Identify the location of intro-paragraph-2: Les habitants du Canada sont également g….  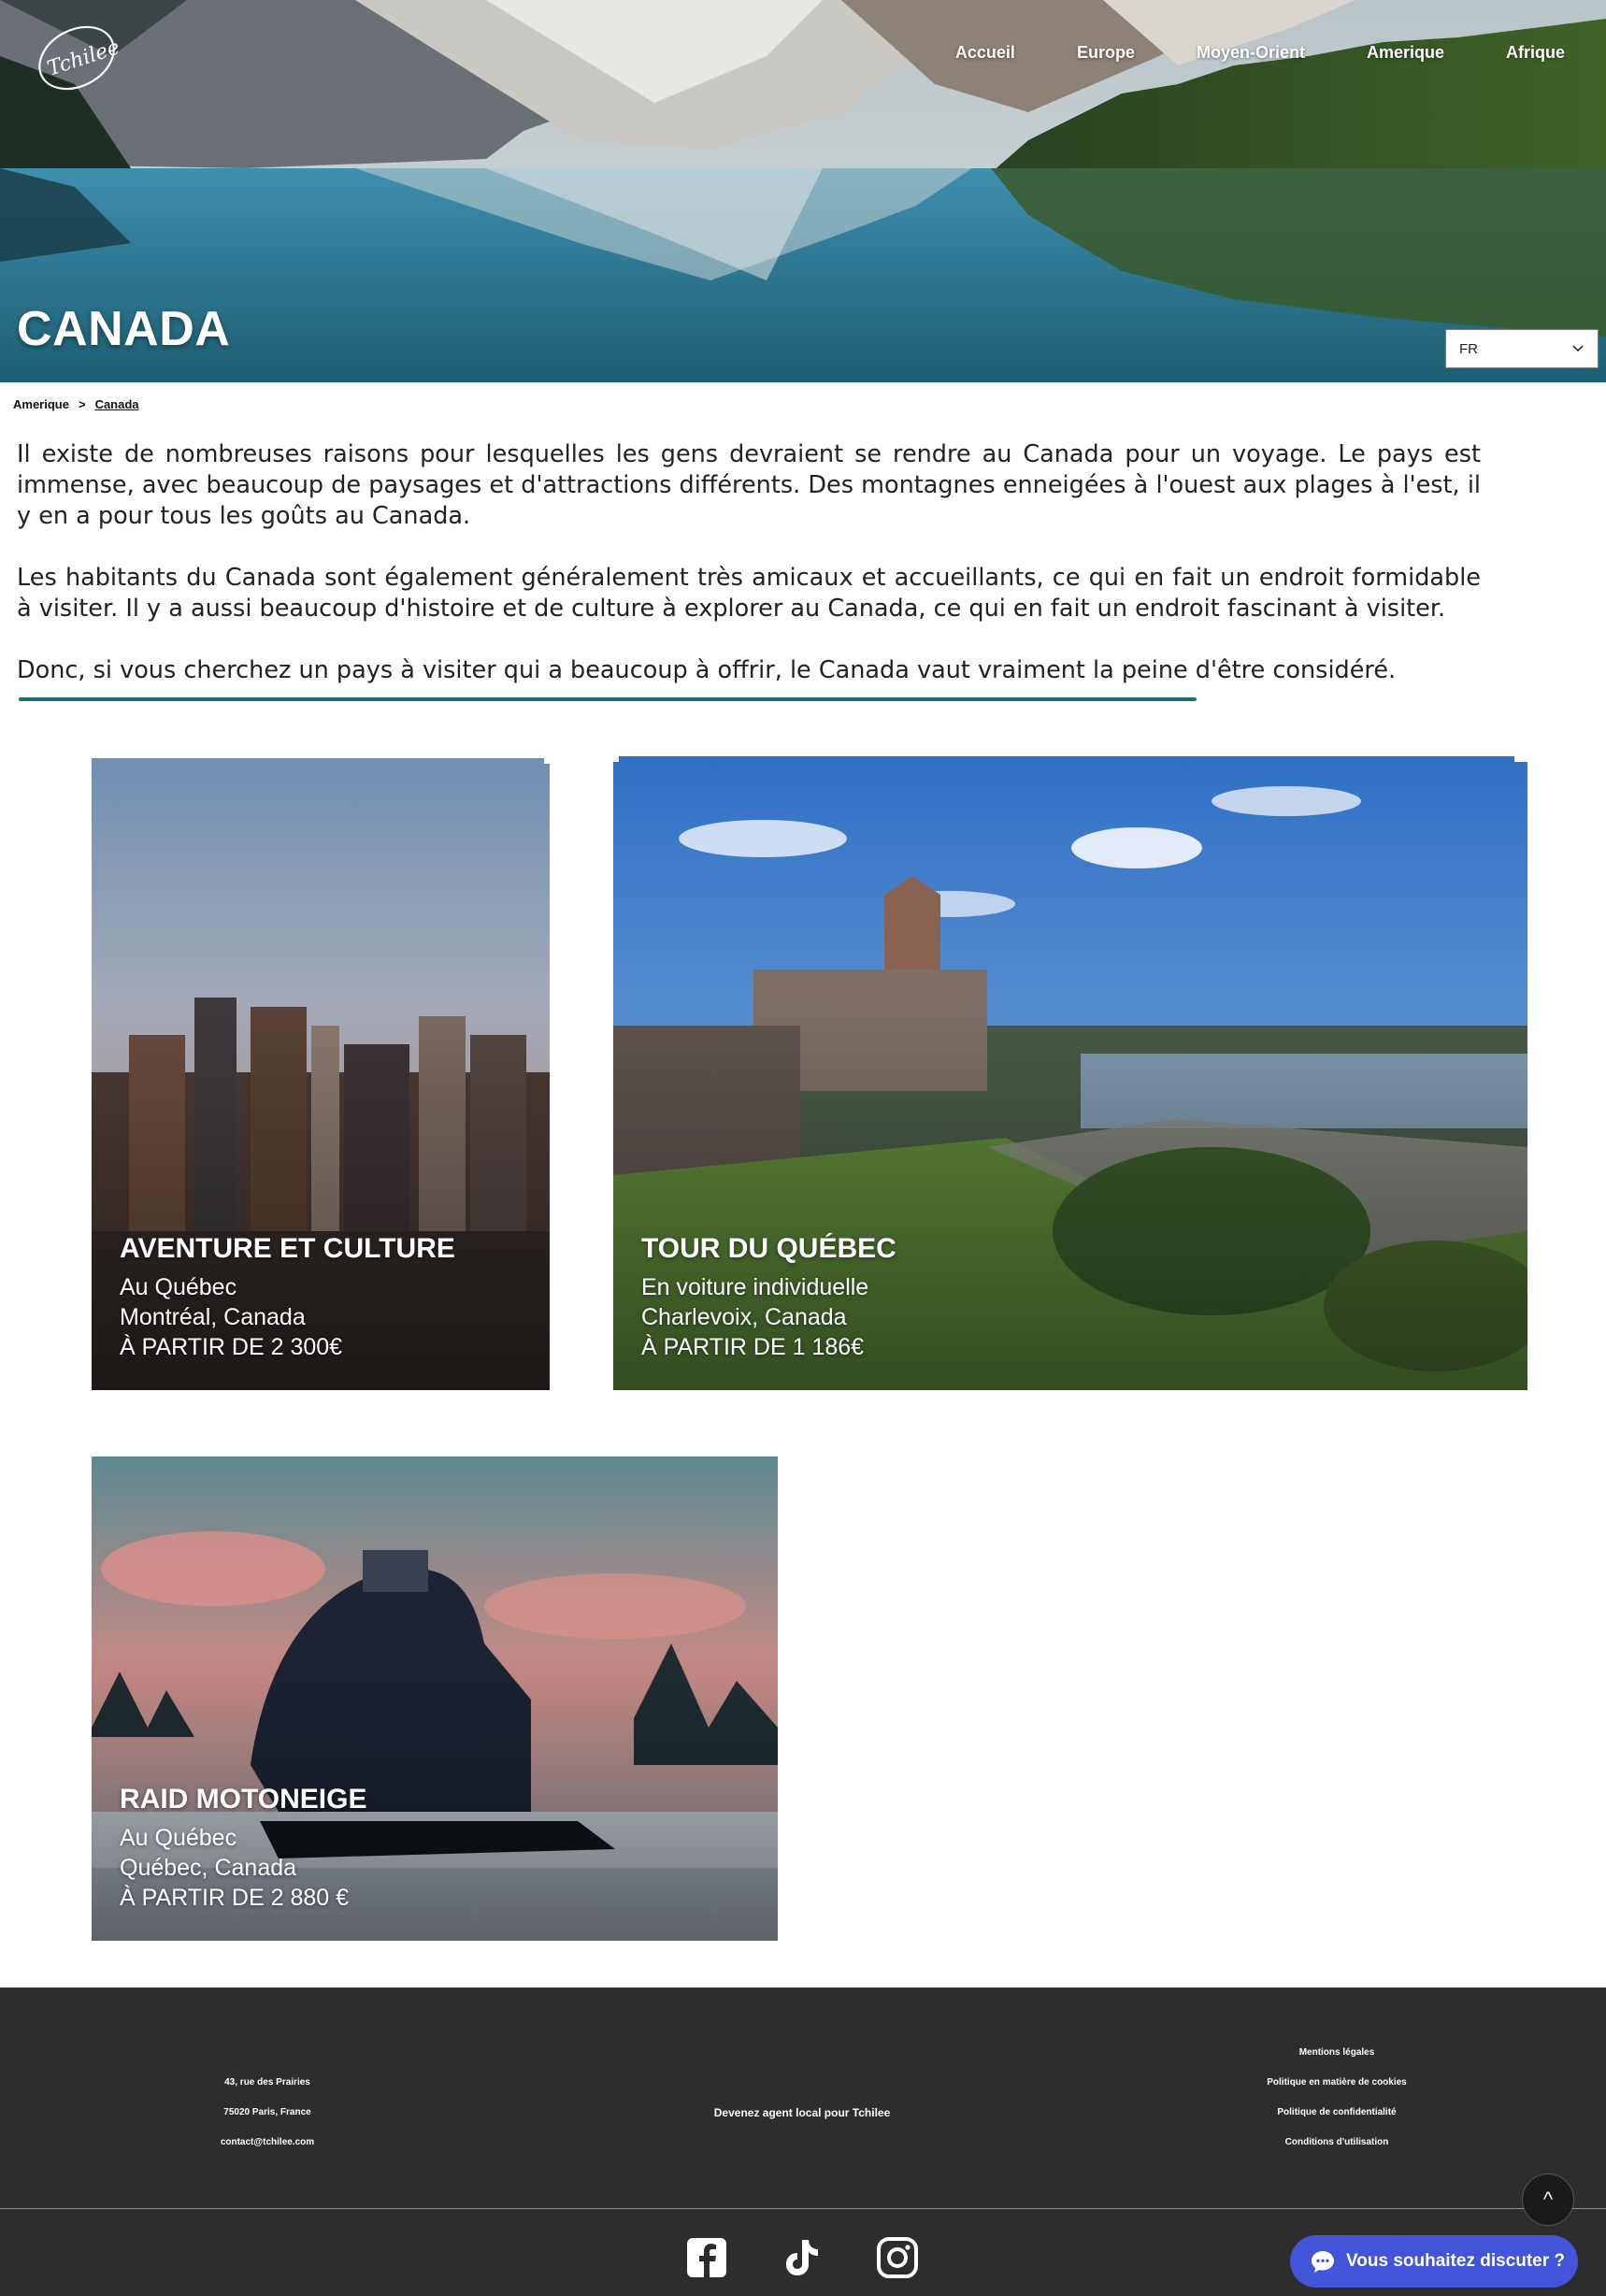
(749, 594).